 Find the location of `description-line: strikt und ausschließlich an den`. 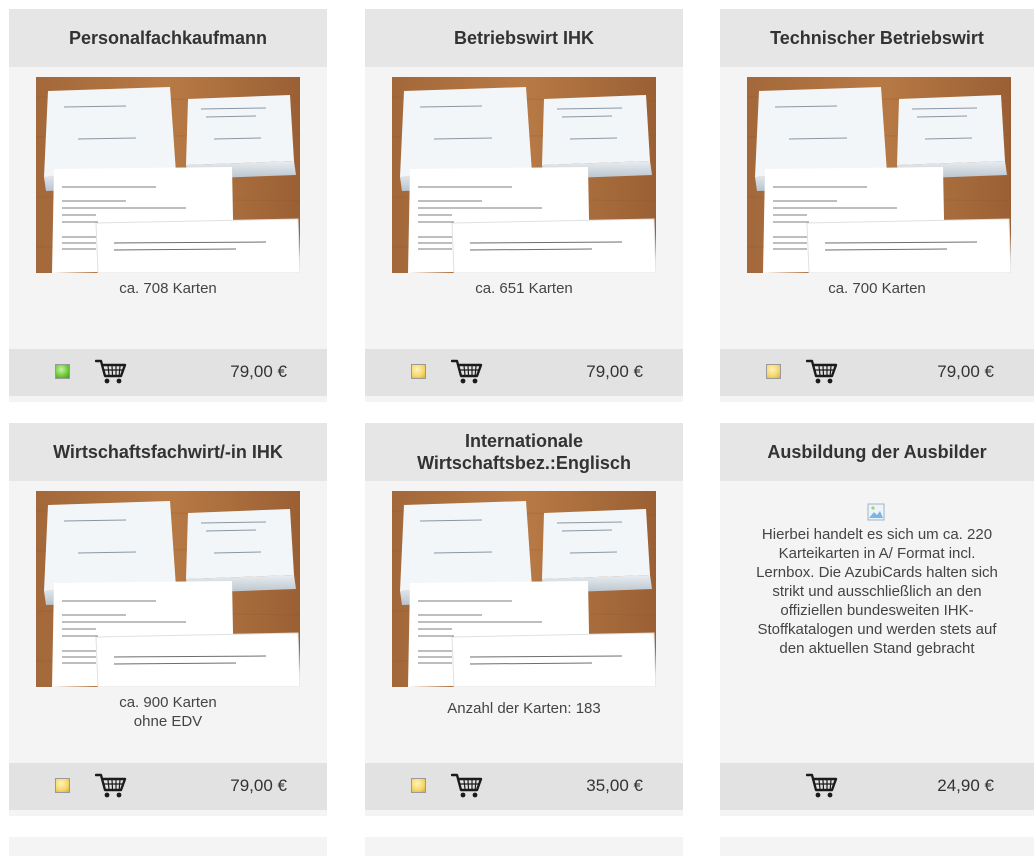

description-line: strikt und ausschließlich an den is located at coordinates (877, 591).